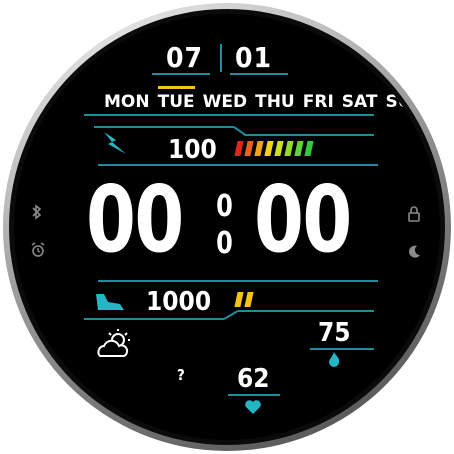 The width and height of the screenshot is (454, 454). Describe the element at coordinates (275, 150) in the screenshot. I see `battery-level-bars` at that location.